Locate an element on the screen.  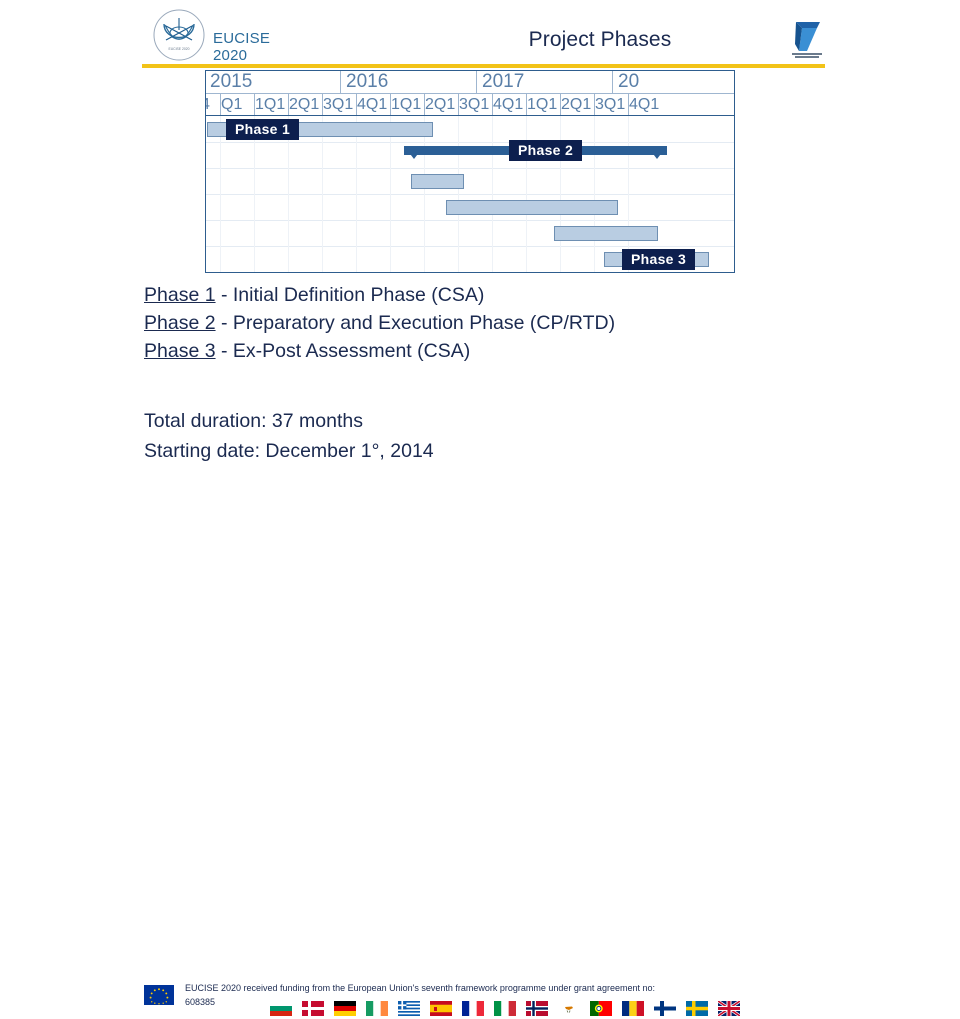
gantt-year-cell: 2016 is located at coordinates (408, 82).